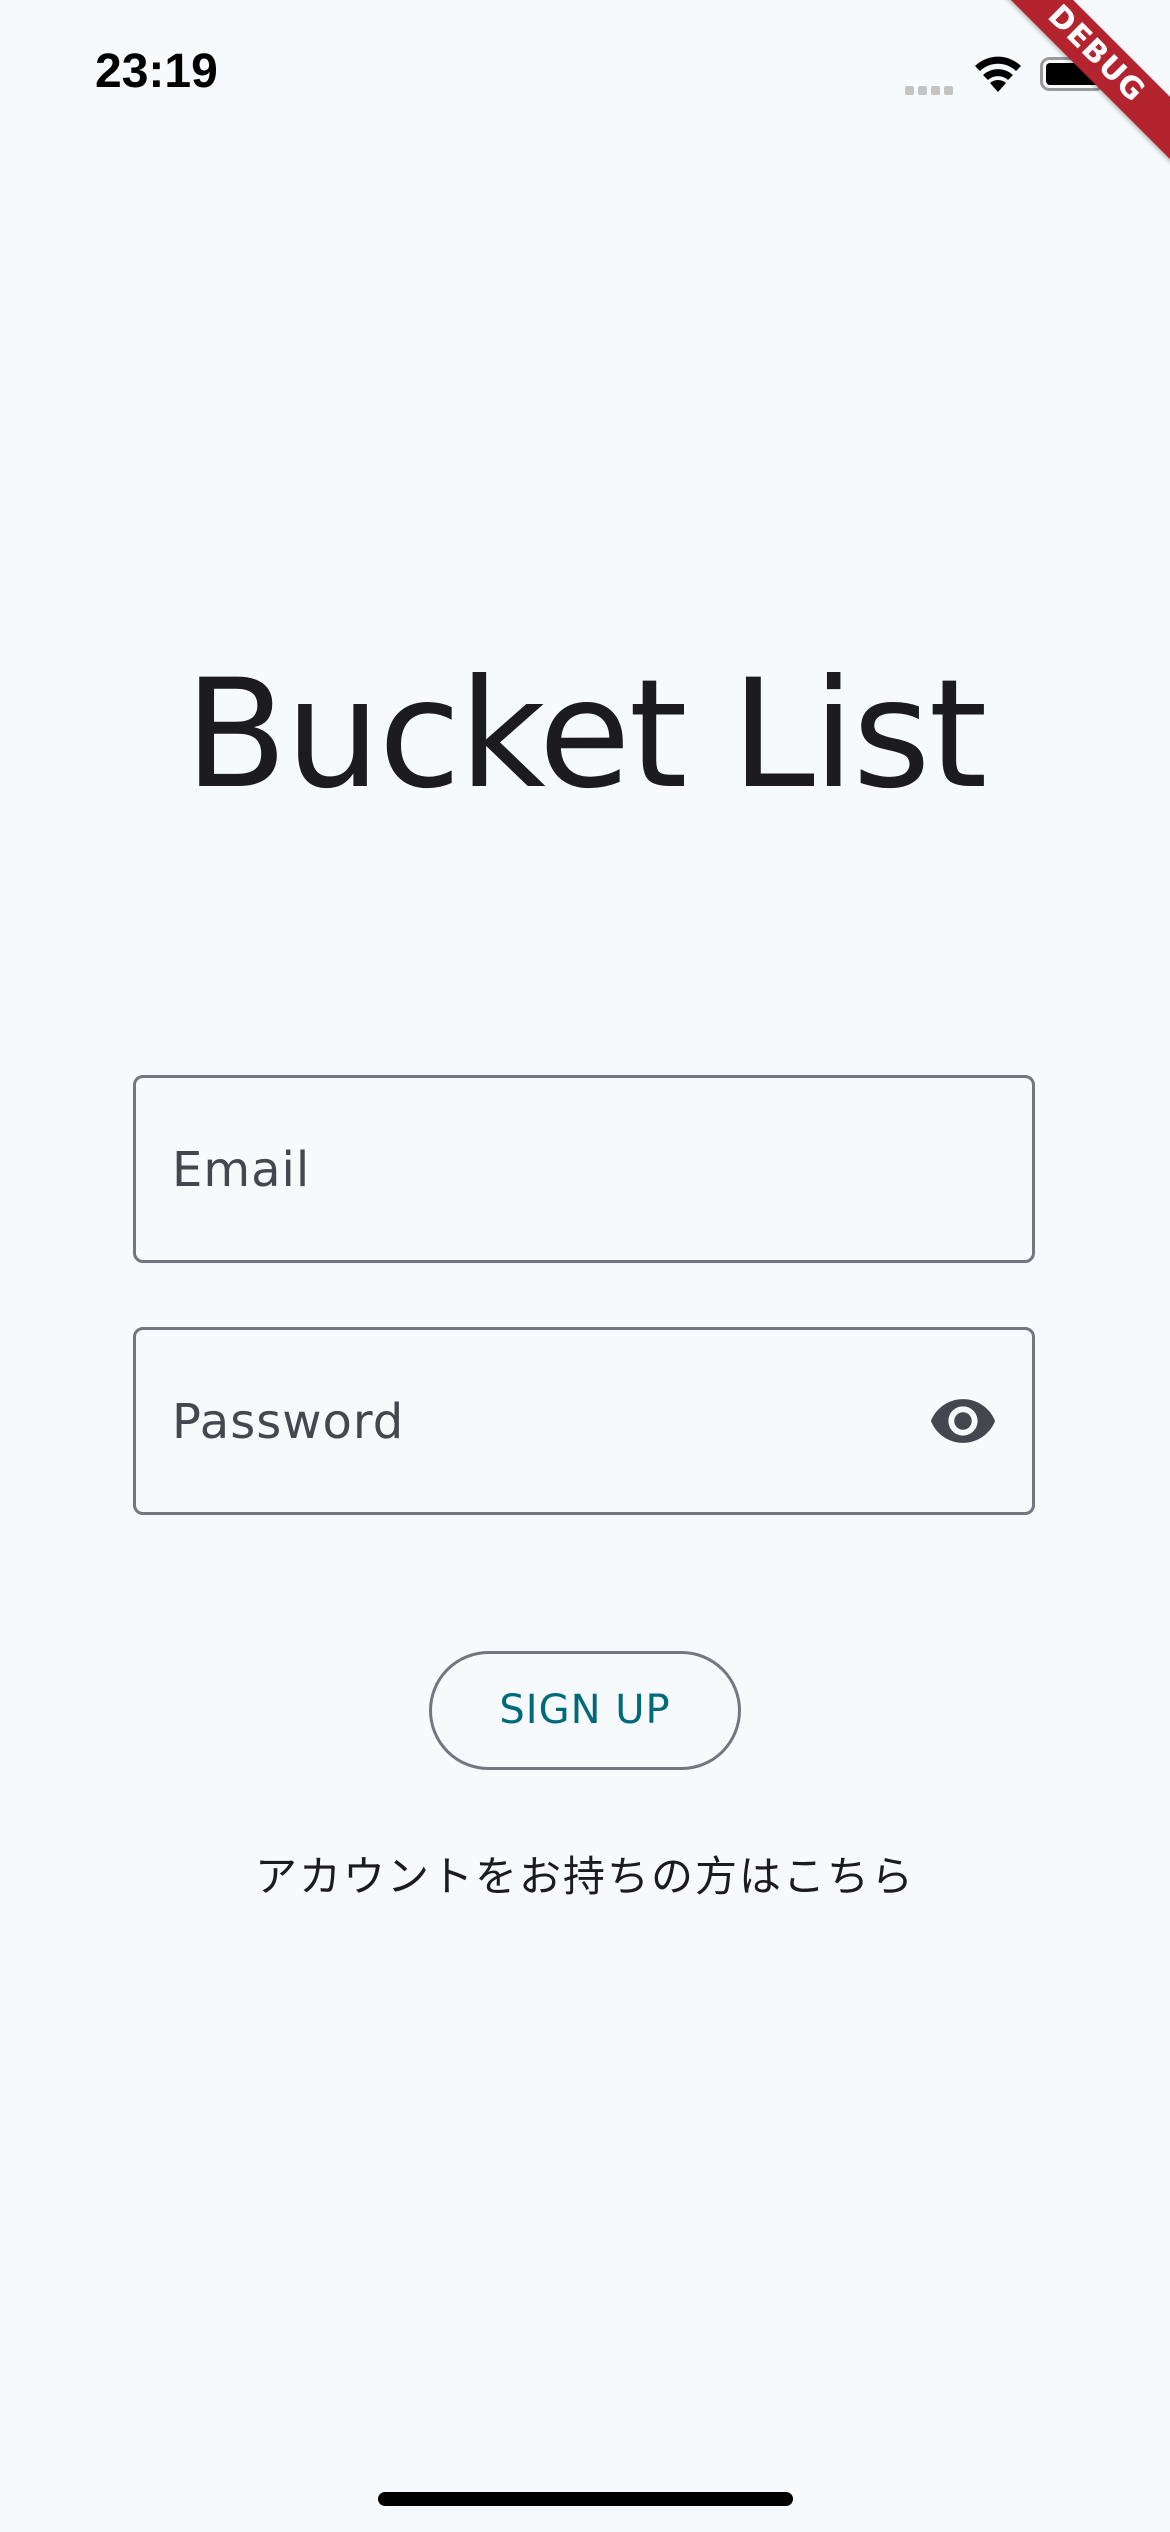 The width and height of the screenshot is (1170, 2532). I want to click on wifi-icon, so click(998, 74).